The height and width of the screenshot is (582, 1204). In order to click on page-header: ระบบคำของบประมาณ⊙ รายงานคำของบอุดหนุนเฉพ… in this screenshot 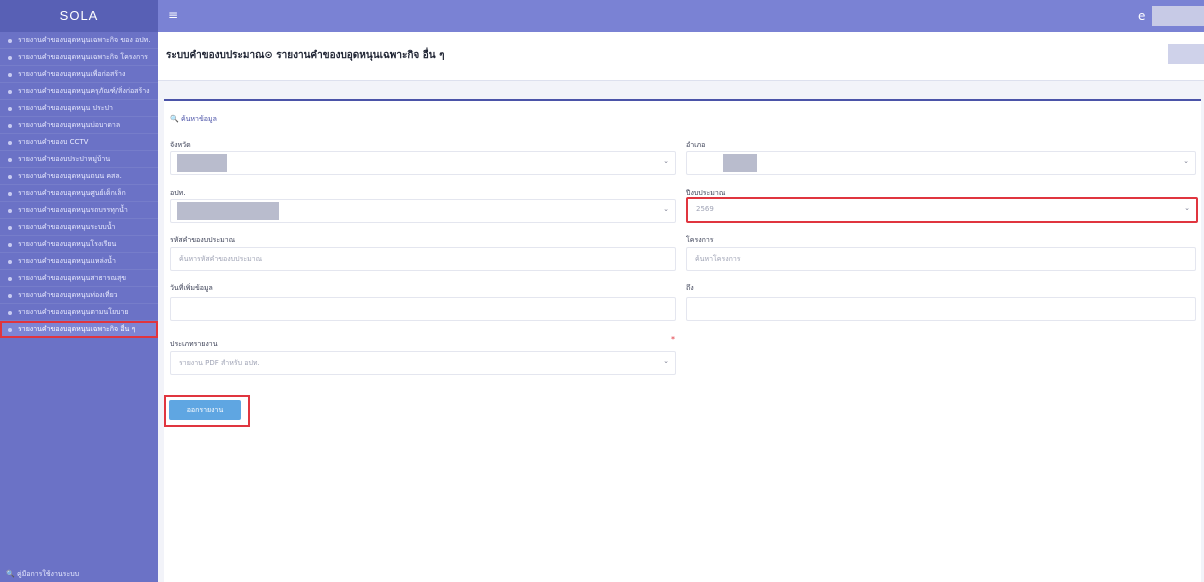, I will do `click(681, 56)`.